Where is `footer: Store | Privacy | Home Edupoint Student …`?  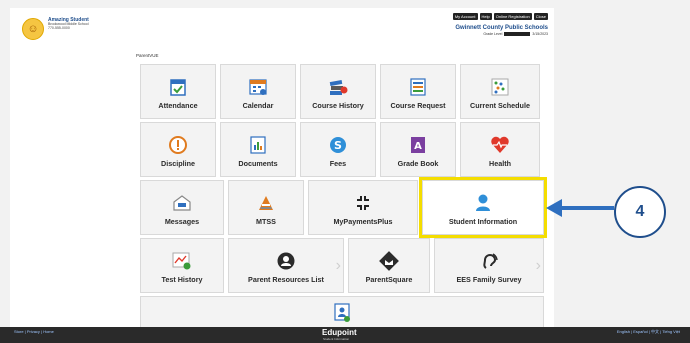
footer: Store | Privacy | Home Edupoint Student … is located at coordinates (345, 335).